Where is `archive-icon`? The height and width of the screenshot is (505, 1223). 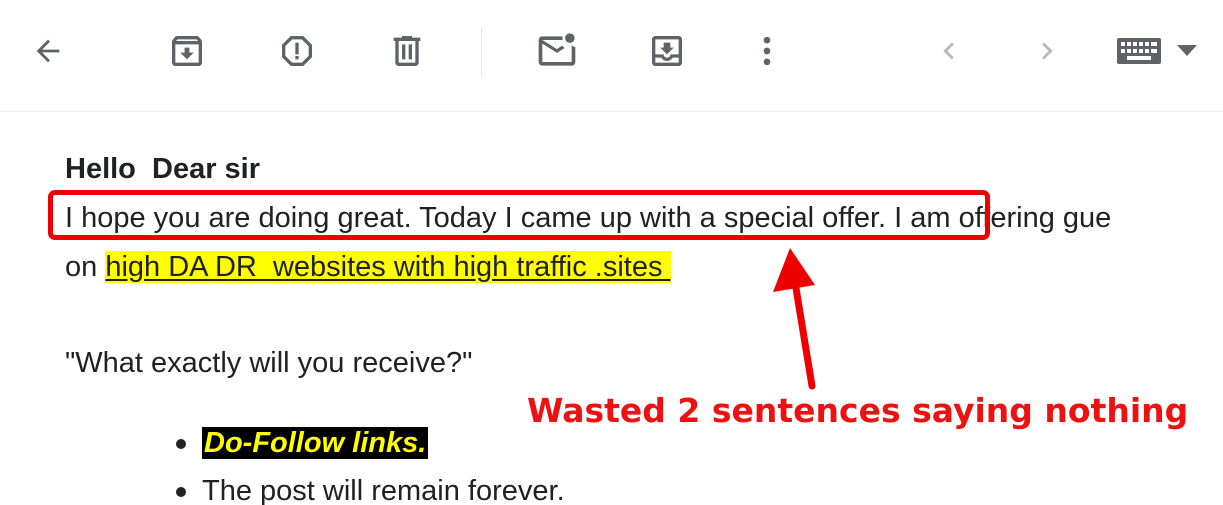
archive-icon is located at coordinates (187, 51).